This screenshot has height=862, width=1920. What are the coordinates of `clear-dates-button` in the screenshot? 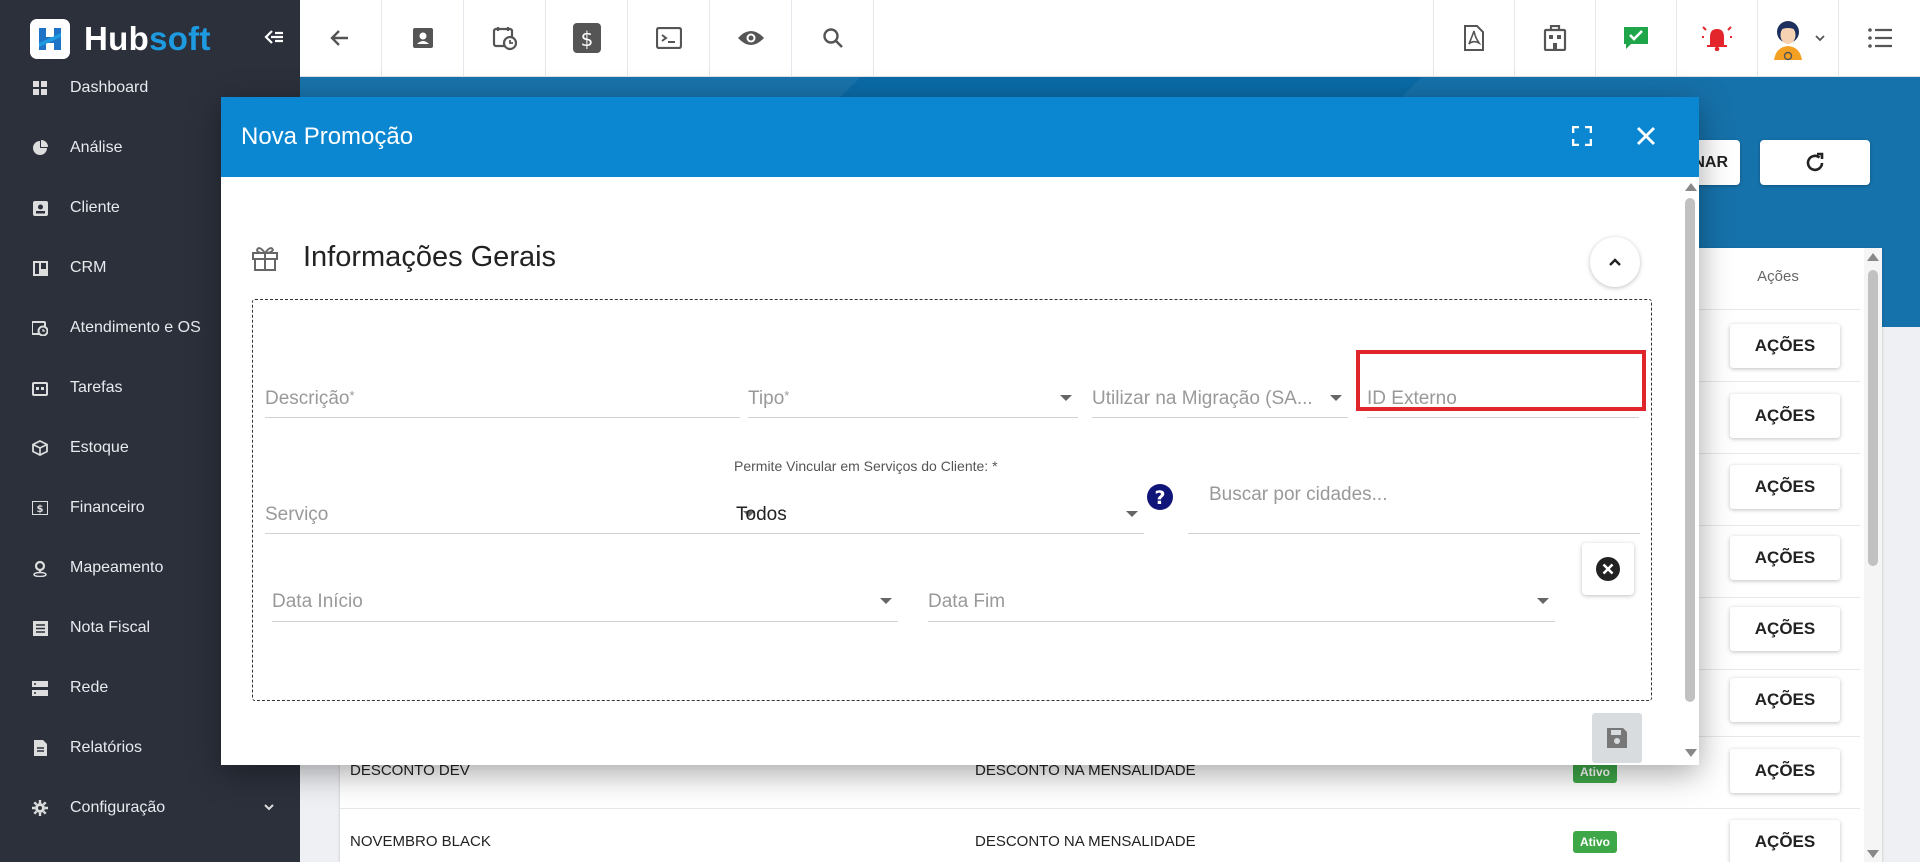 It's located at (1608, 569).